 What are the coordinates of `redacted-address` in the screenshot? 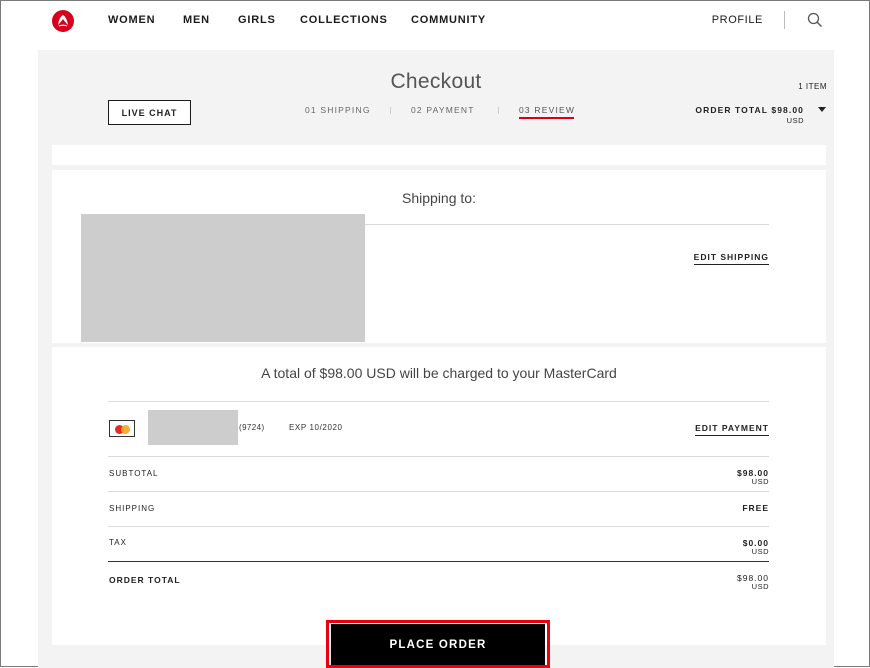 It's located at (223, 278).